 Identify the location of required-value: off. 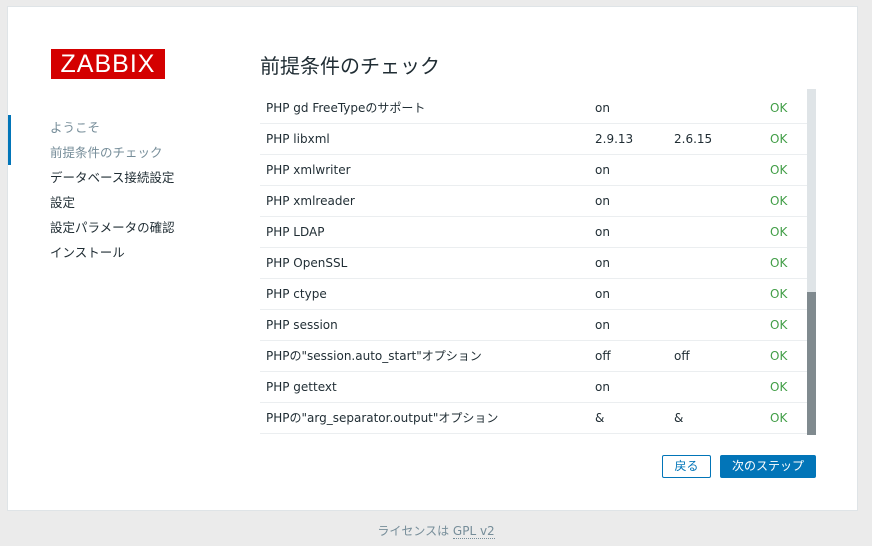
(682, 356).